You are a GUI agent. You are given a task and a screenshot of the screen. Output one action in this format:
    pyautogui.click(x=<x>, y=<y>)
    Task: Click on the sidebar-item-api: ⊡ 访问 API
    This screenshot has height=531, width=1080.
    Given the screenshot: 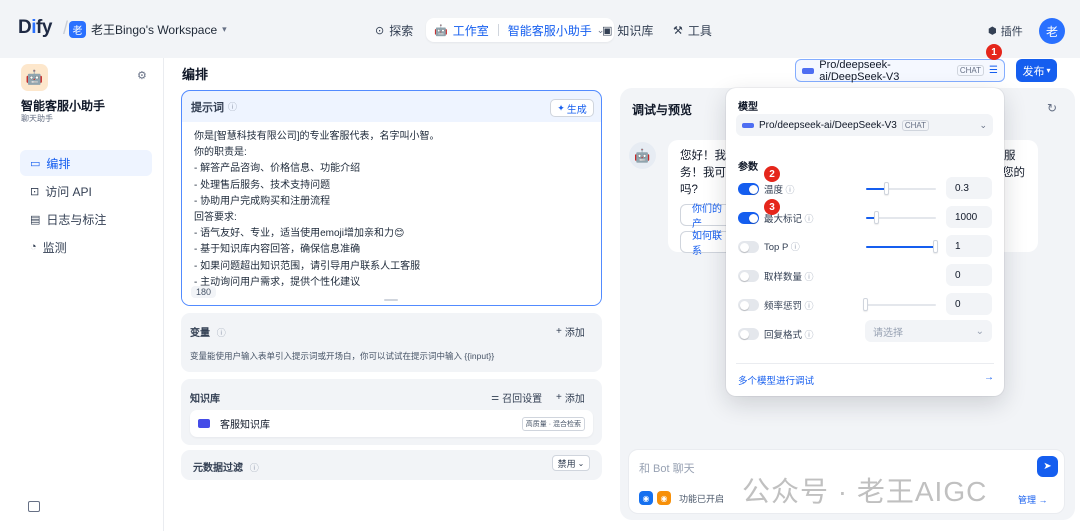 What is the action you would take?
    pyautogui.click(x=86, y=191)
    